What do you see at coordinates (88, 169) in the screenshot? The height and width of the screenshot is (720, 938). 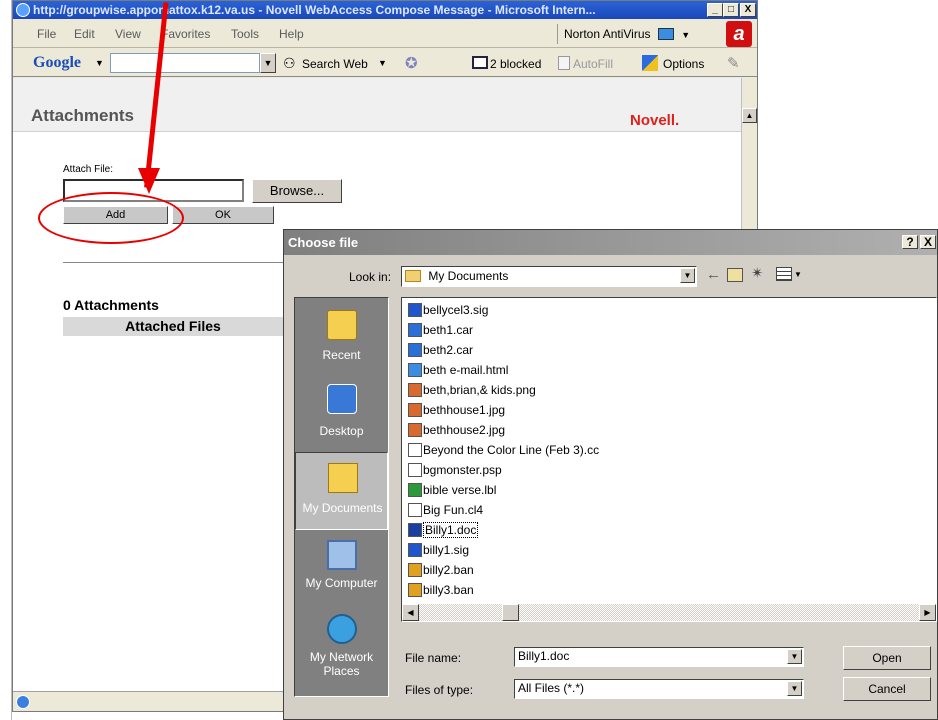 I see `attach-file-label: Attach File:` at bounding box center [88, 169].